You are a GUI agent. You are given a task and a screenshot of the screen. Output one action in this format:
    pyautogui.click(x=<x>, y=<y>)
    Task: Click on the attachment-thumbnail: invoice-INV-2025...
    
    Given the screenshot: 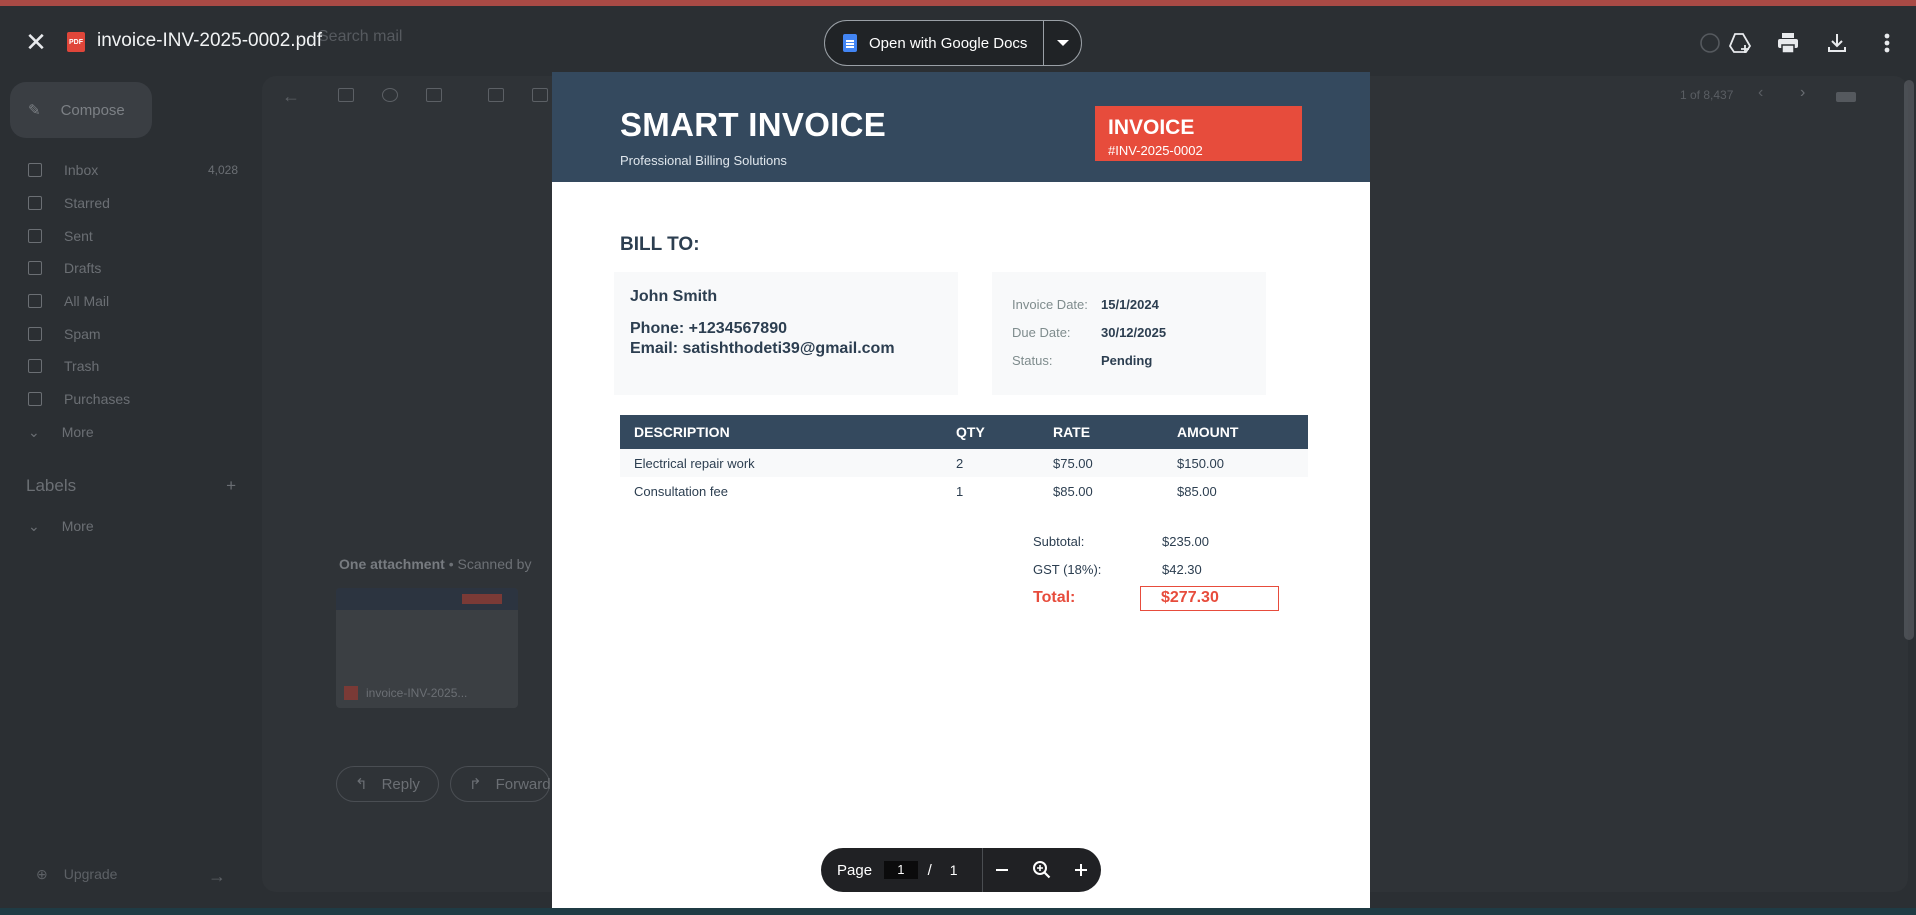 What is the action you would take?
    pyautogui.click(x=427, y=648)
    